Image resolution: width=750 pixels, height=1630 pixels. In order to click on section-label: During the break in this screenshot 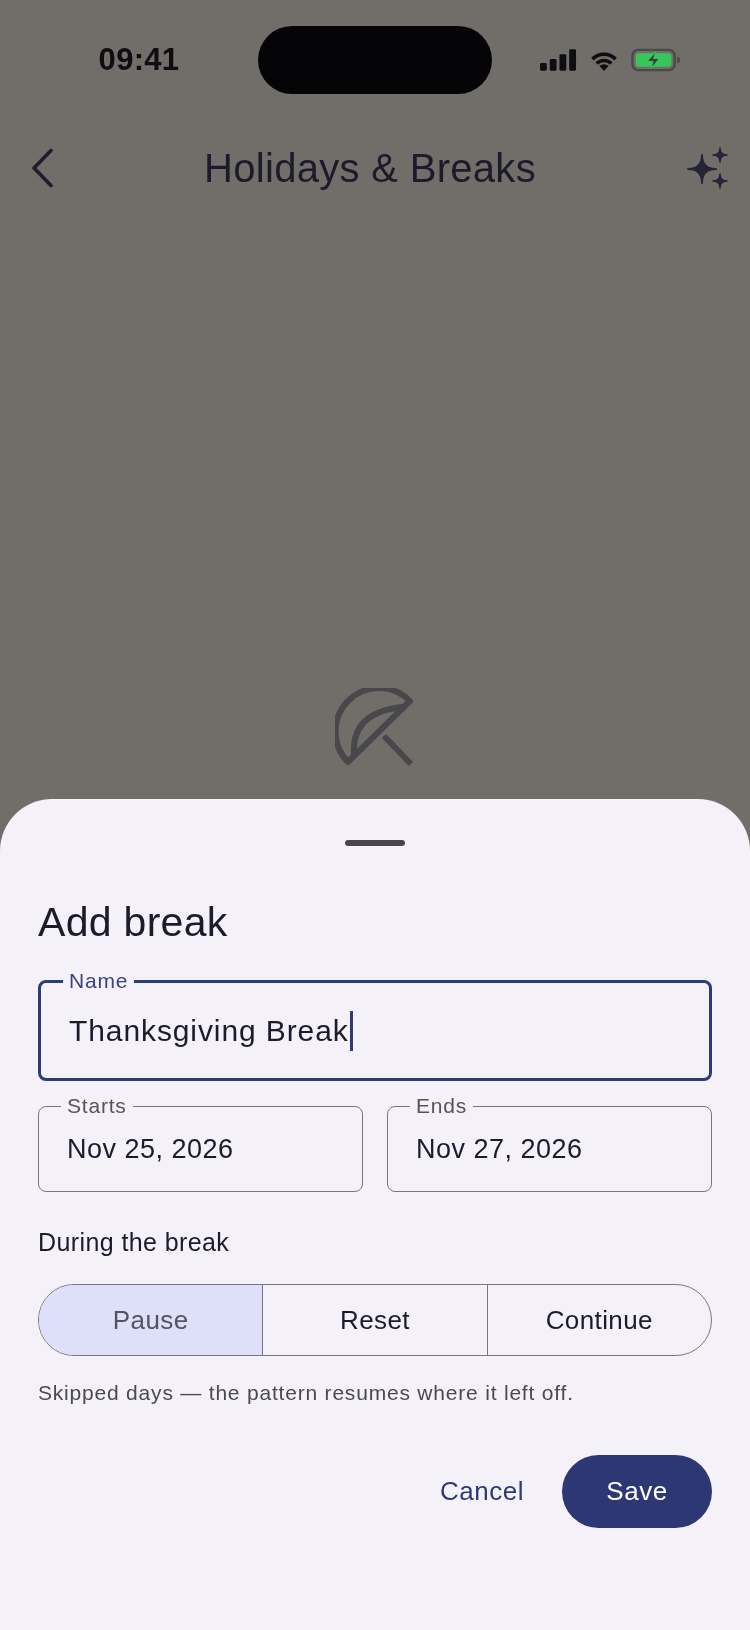, I will do `click(134, 1242)`.